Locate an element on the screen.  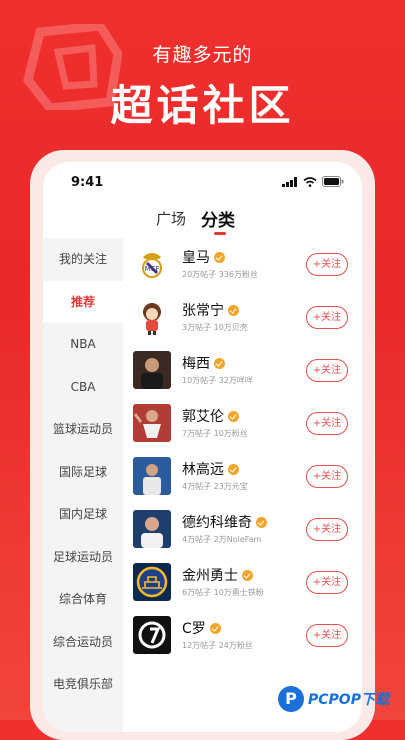
topic-name: 林高远 is located at coordinates (203, 470).